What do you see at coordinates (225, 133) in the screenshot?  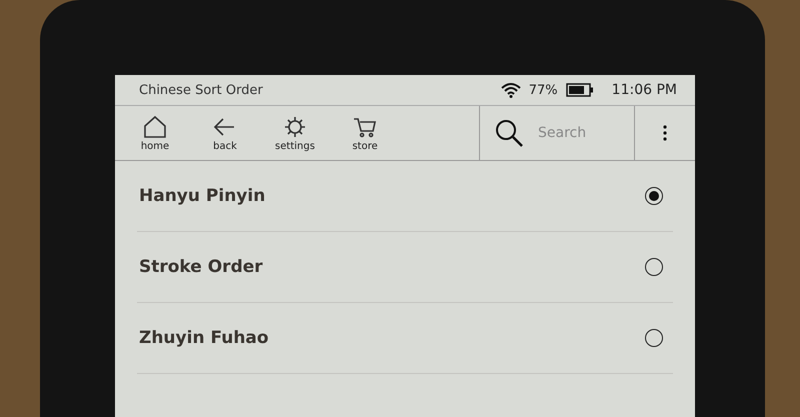 I see `back-button: back` at bounding box center [225, 133].